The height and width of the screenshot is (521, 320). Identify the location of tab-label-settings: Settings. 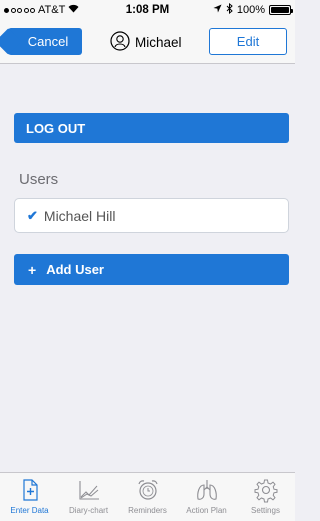
(265, 510).